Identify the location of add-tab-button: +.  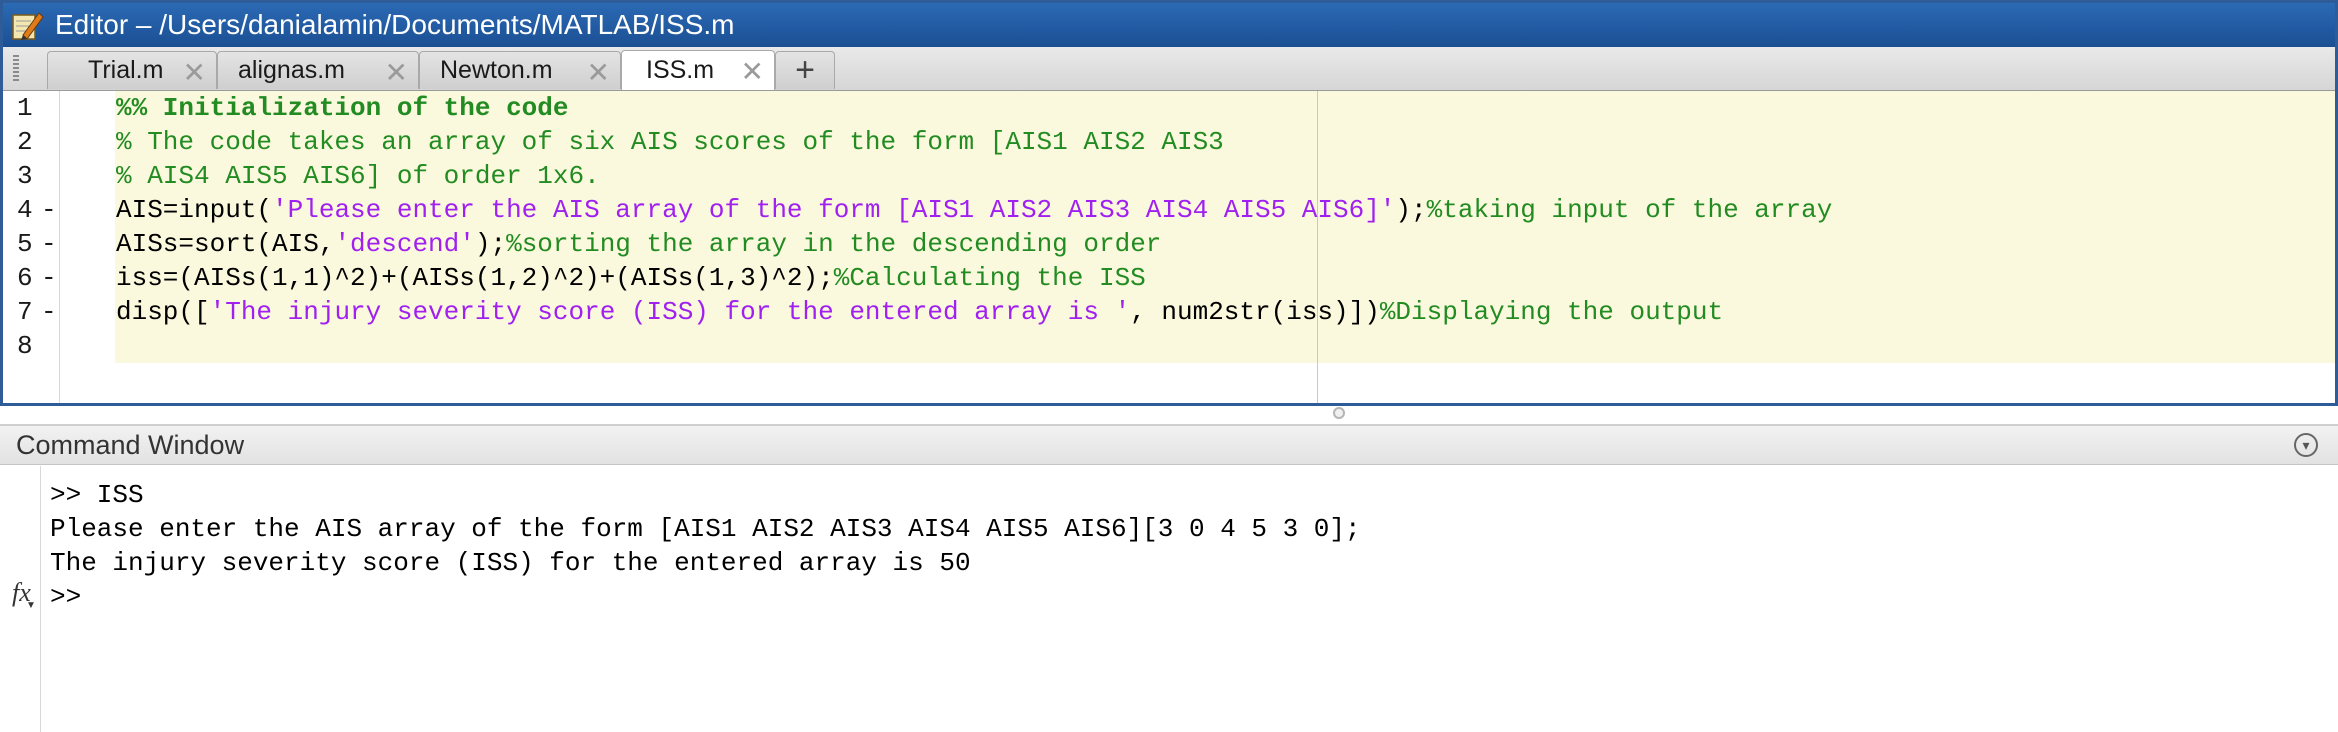
(805, 70).